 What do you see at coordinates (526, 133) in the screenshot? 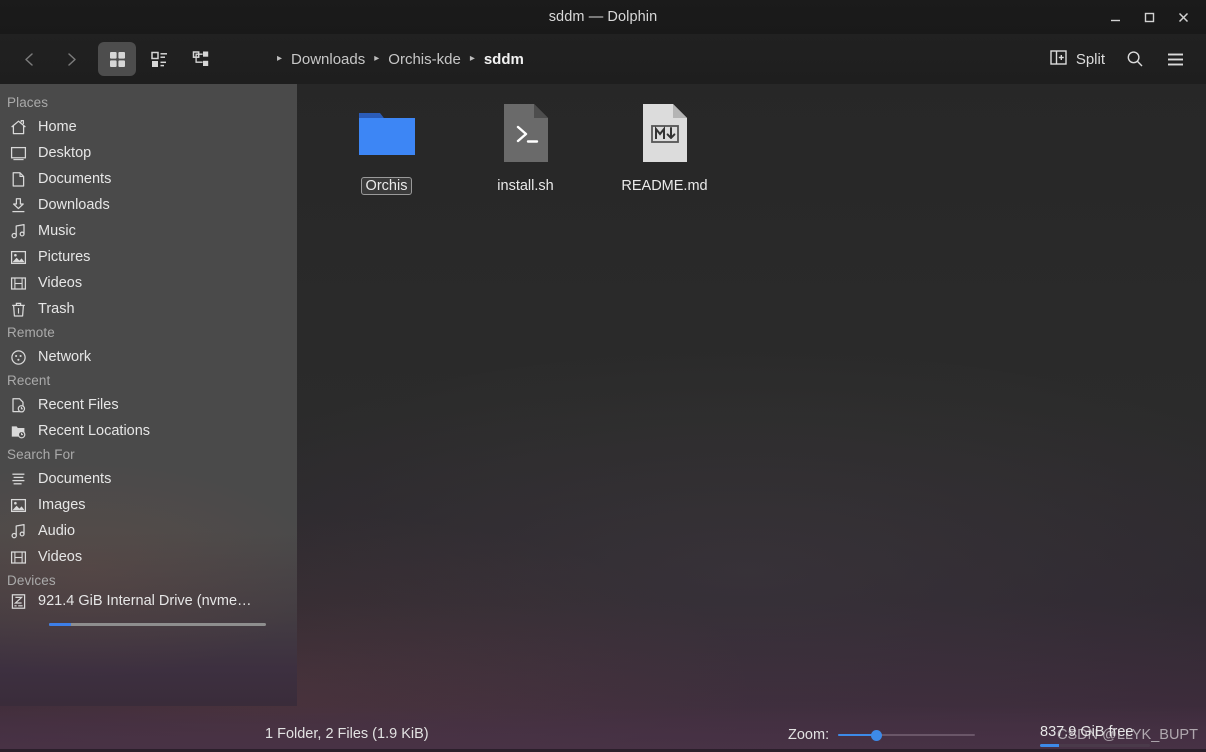
I see `shell-script-icon` at bounding box center [526, 133].